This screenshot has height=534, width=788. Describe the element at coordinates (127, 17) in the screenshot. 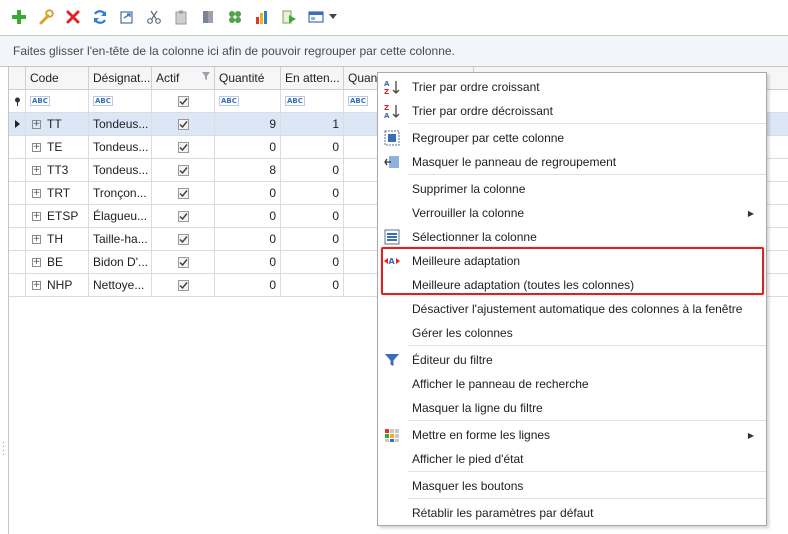

I see `export-icon` at that location.